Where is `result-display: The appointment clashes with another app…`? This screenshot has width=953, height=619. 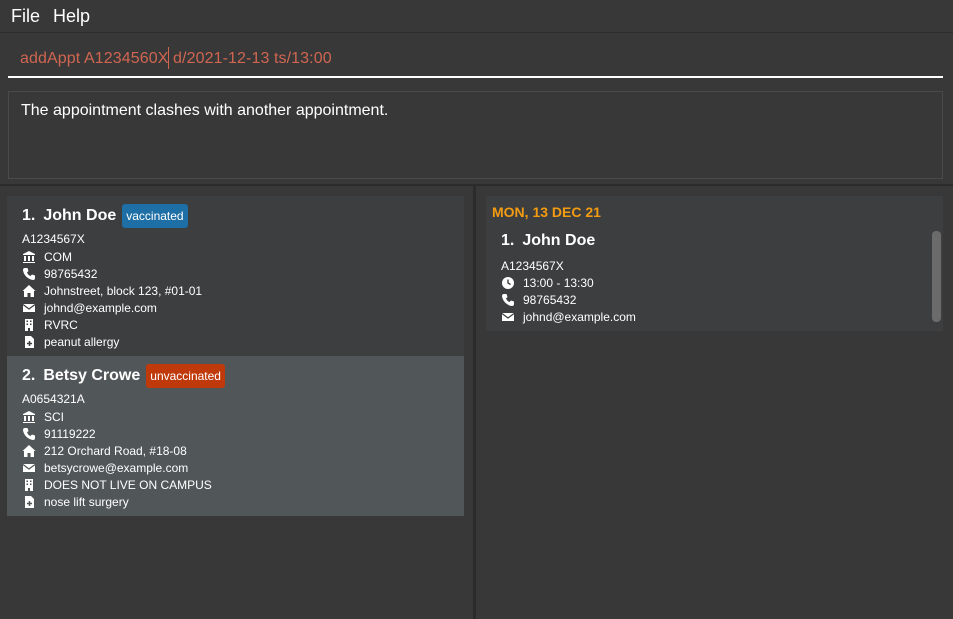 result-display: The appointment clashes with another app… is located at coordinates (475, 135).